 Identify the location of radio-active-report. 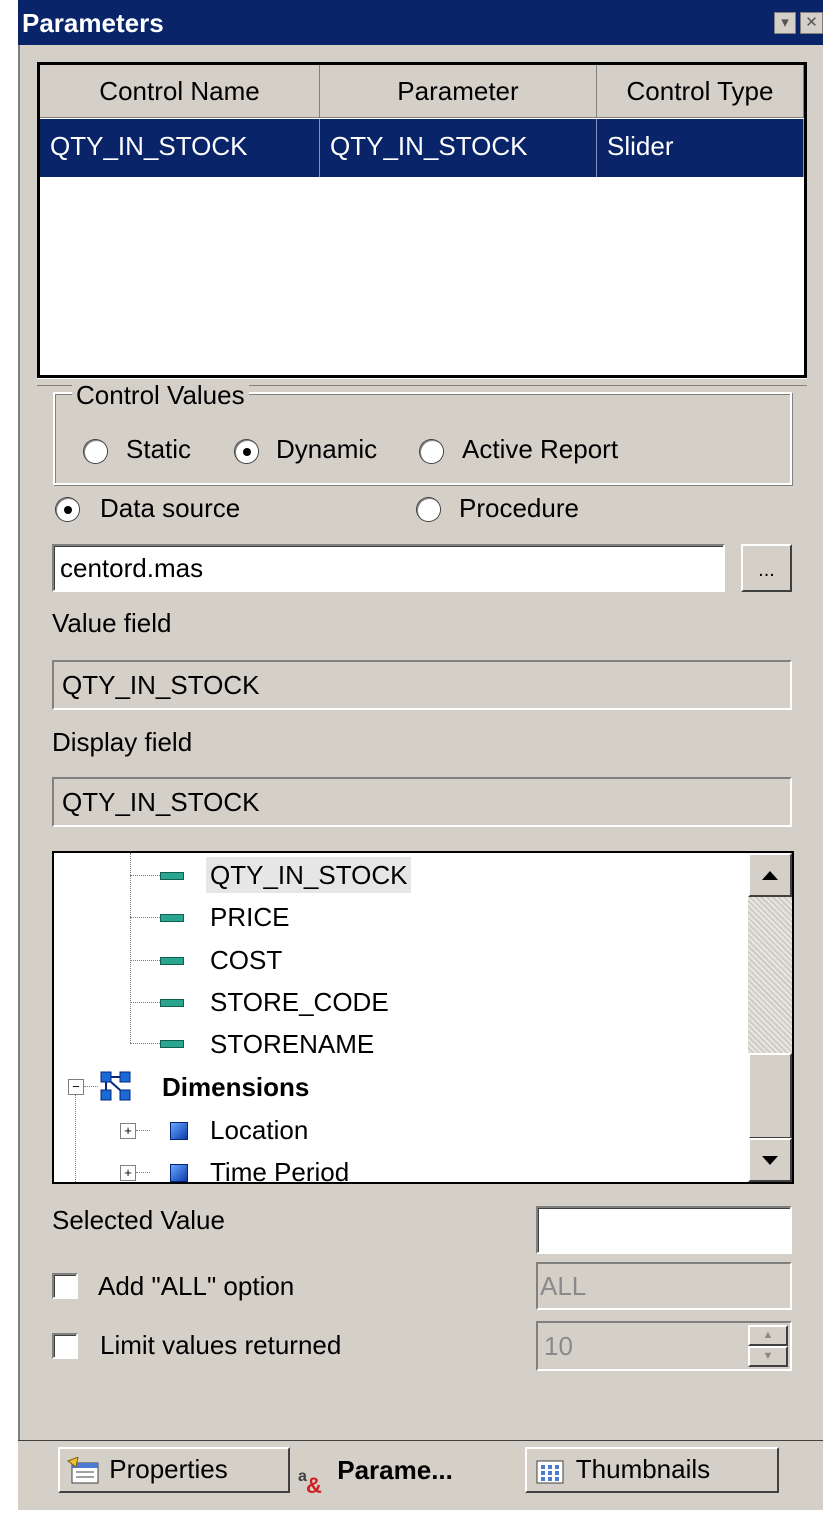
(431, 451).